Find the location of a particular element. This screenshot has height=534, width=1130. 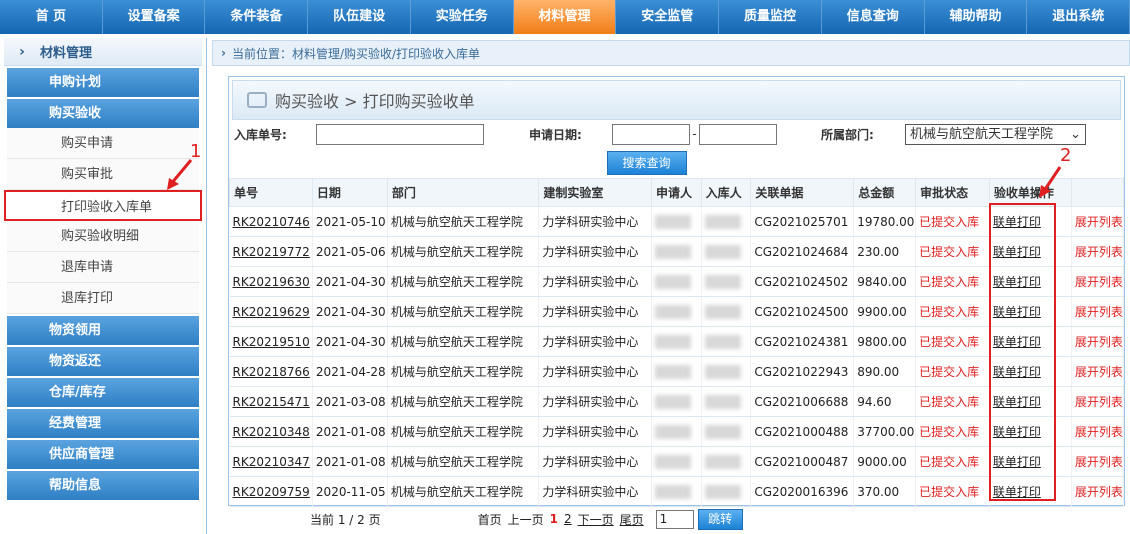

sidebar-section-7: 帮助信息 is located at coordinates (103, 485).